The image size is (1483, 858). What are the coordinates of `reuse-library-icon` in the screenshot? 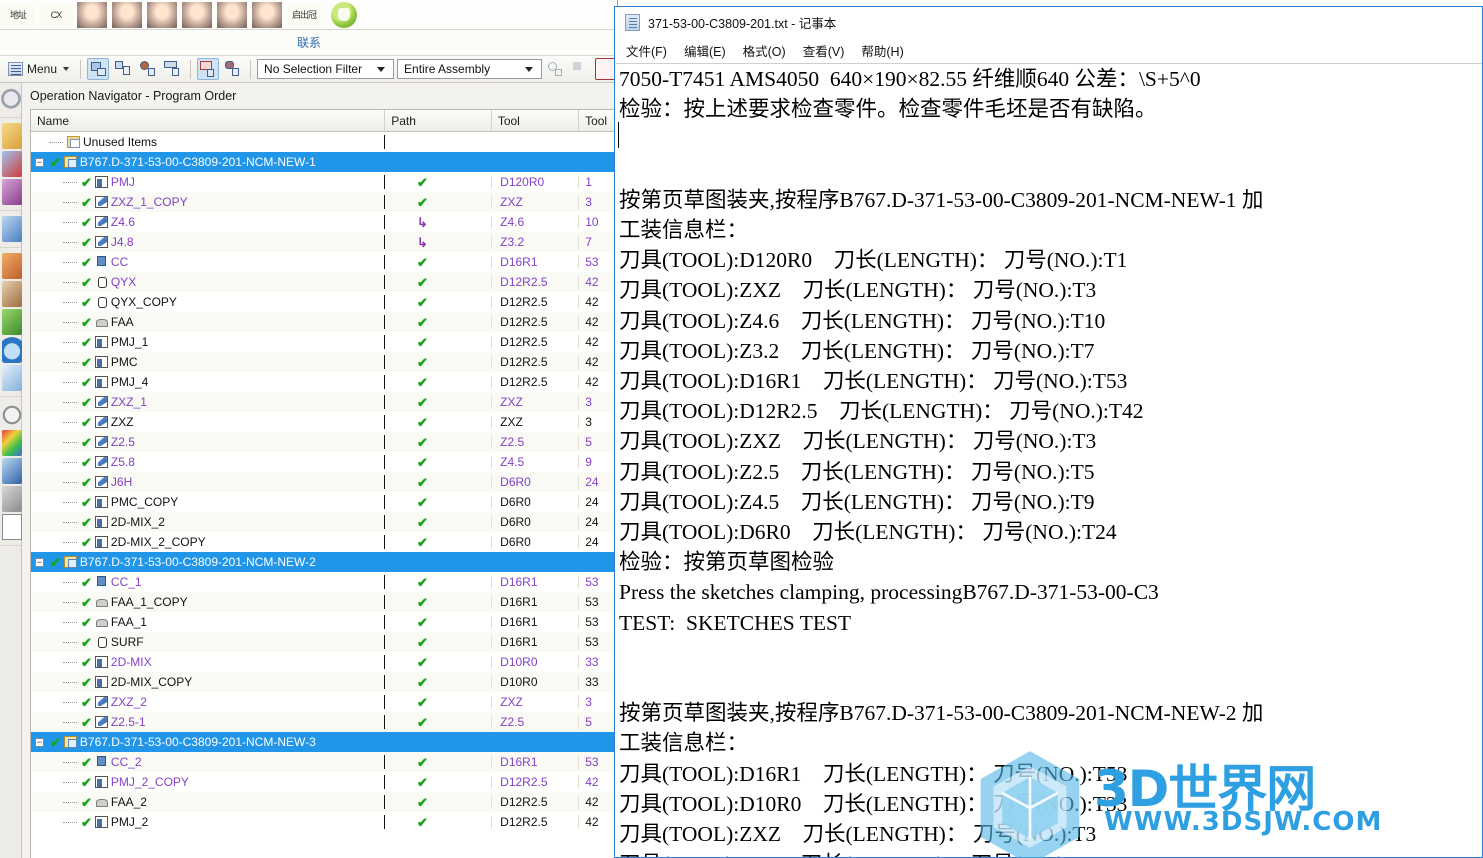 It's located at (12, 229).